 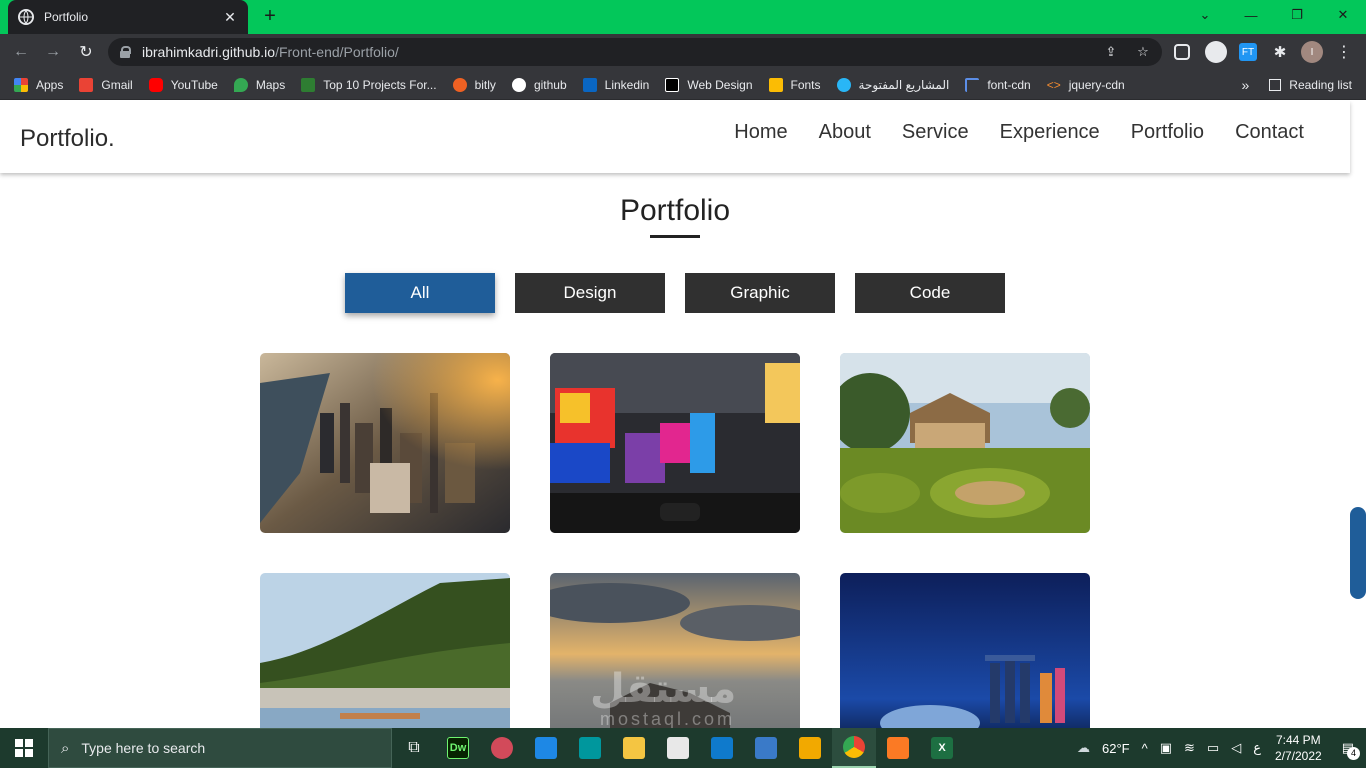 What do you see at coordinates (230, 17) in the screenshot?
I see `close-tab-icon: ✕` at bounding box center [230, 17].